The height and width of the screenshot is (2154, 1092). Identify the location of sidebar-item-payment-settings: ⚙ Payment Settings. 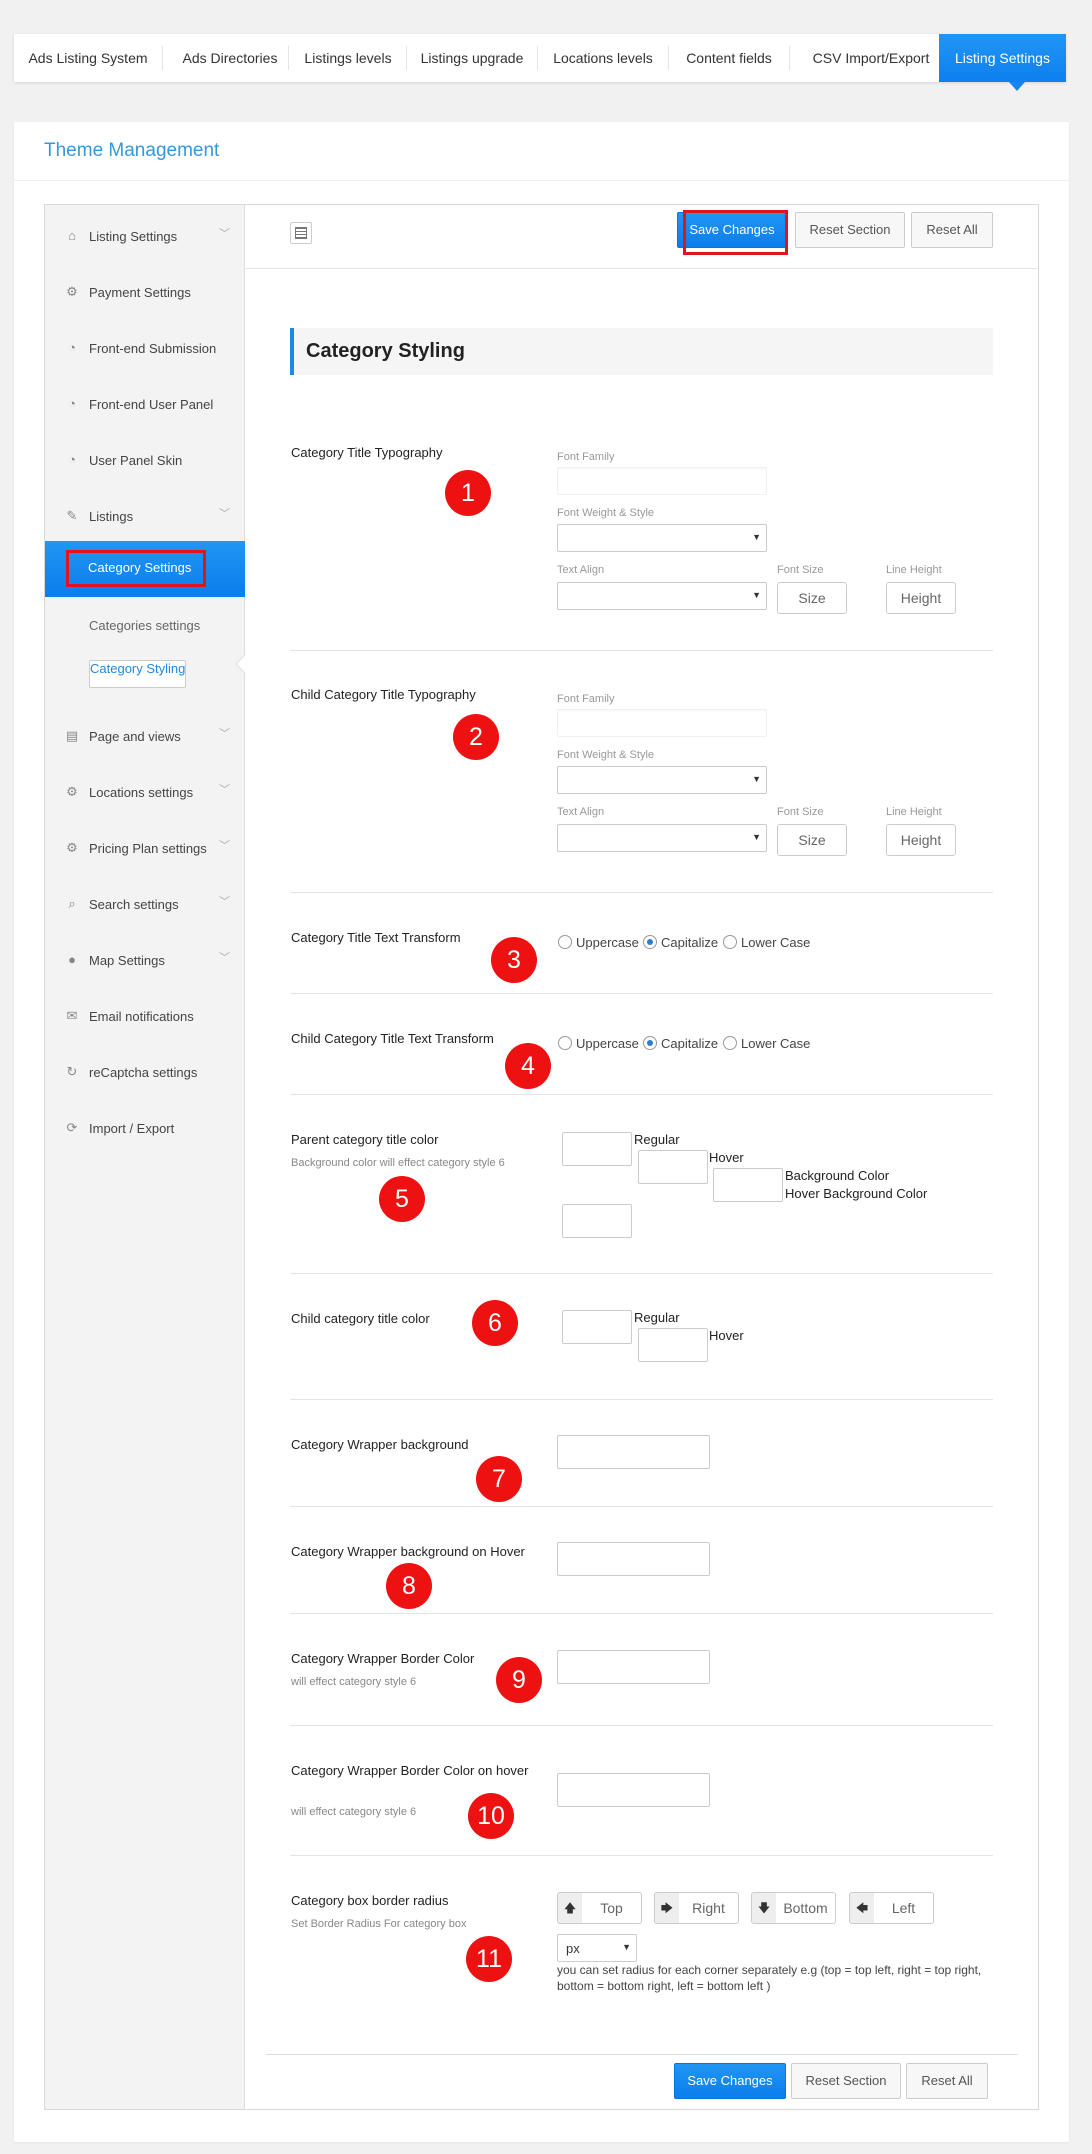
(145, 293).